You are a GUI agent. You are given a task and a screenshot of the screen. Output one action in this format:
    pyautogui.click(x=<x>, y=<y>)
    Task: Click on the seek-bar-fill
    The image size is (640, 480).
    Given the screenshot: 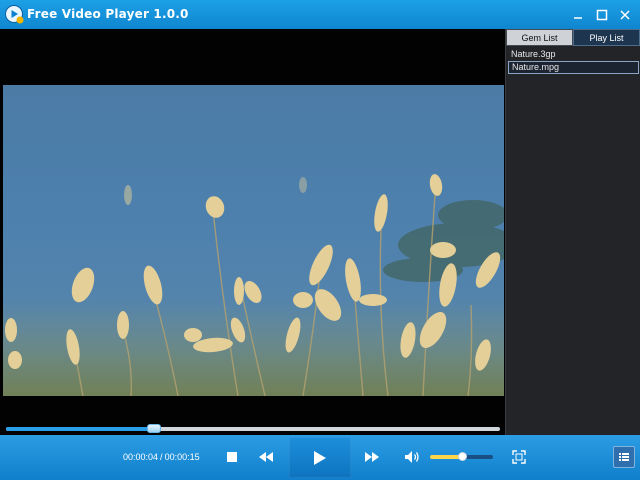 What is the action you would take?
    pyautogui.click(x=80, y=429)
    